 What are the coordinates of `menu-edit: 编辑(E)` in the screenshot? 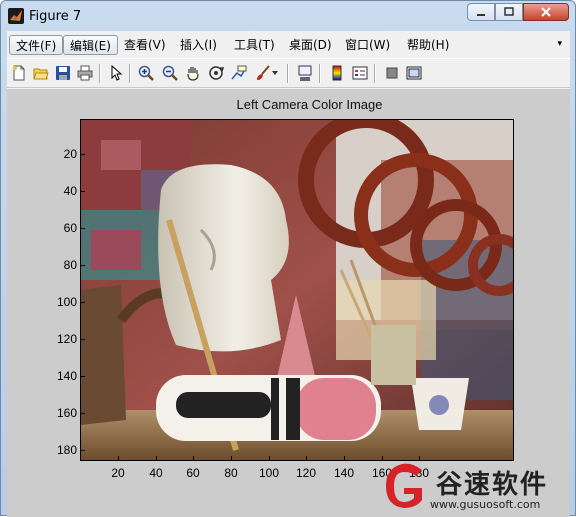 It's located at (90, 45).